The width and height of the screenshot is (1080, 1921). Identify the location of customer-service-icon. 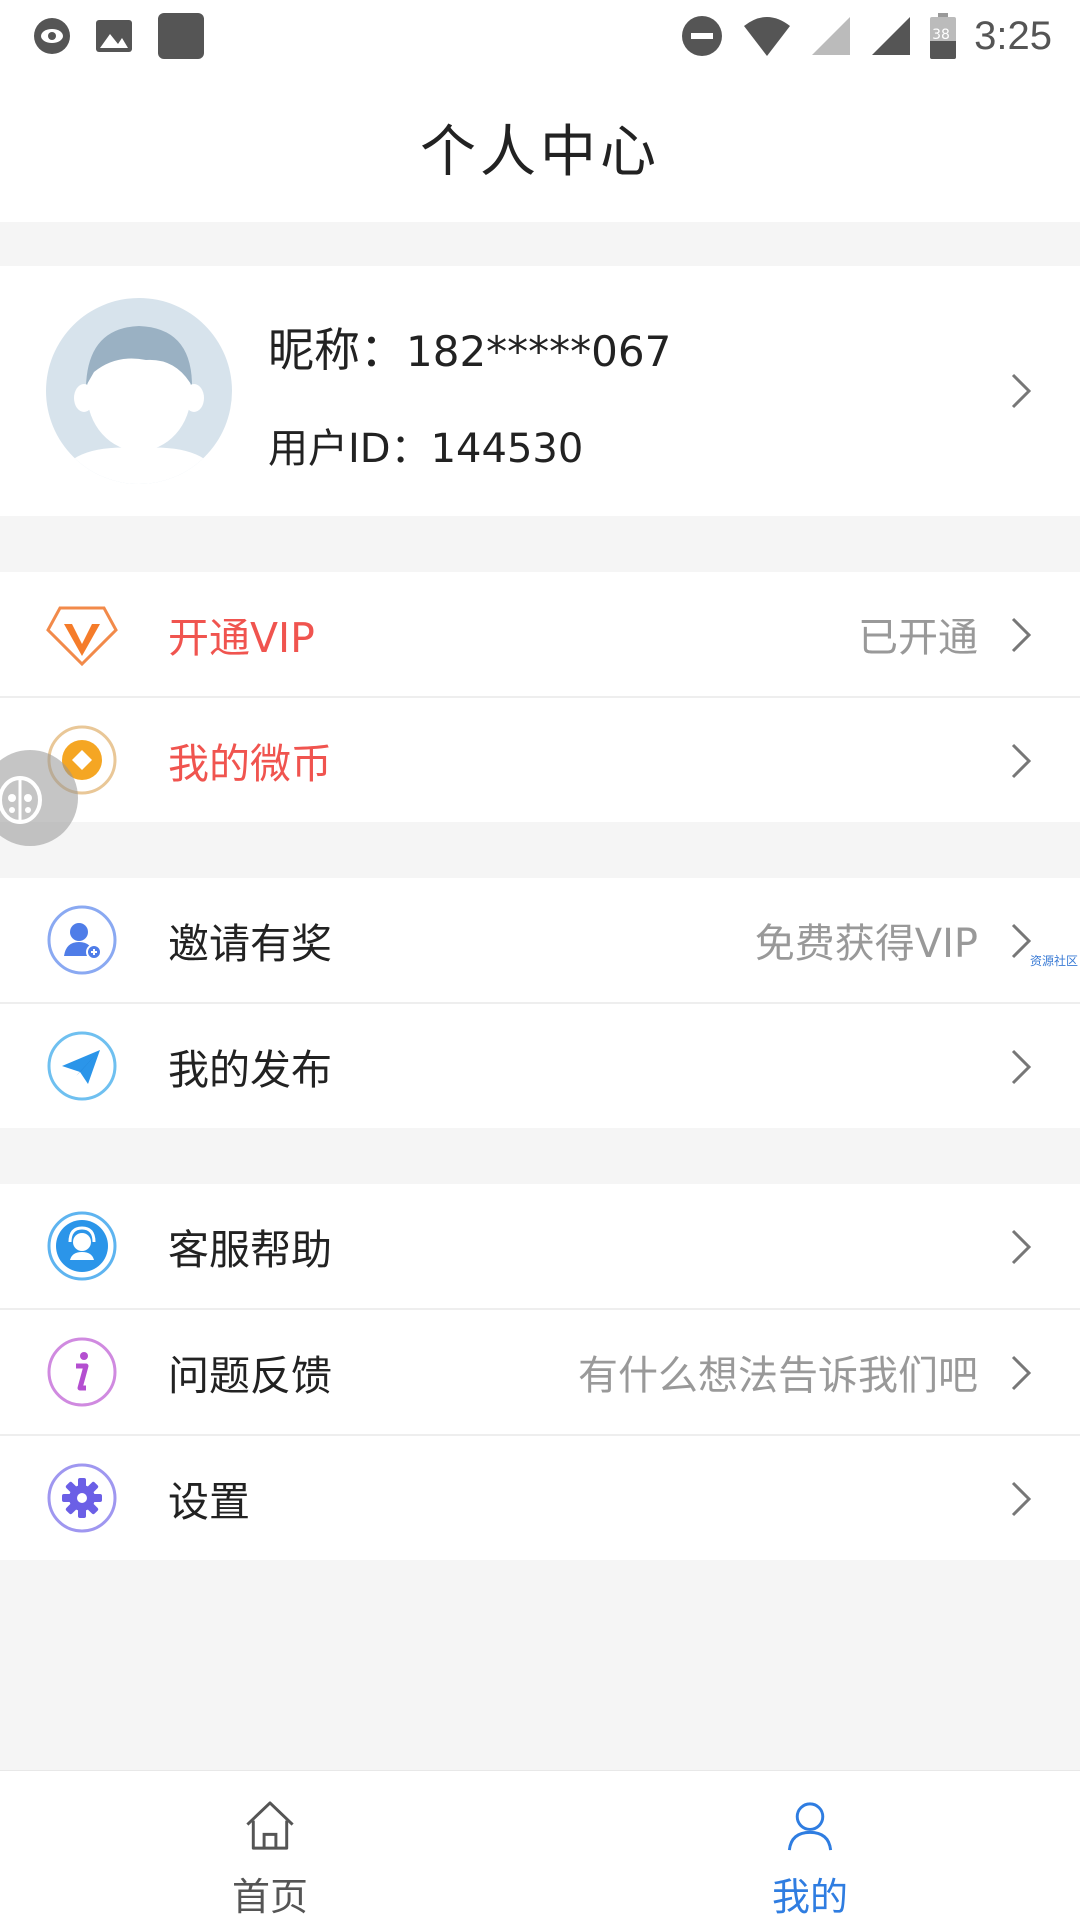
(82, 1246).